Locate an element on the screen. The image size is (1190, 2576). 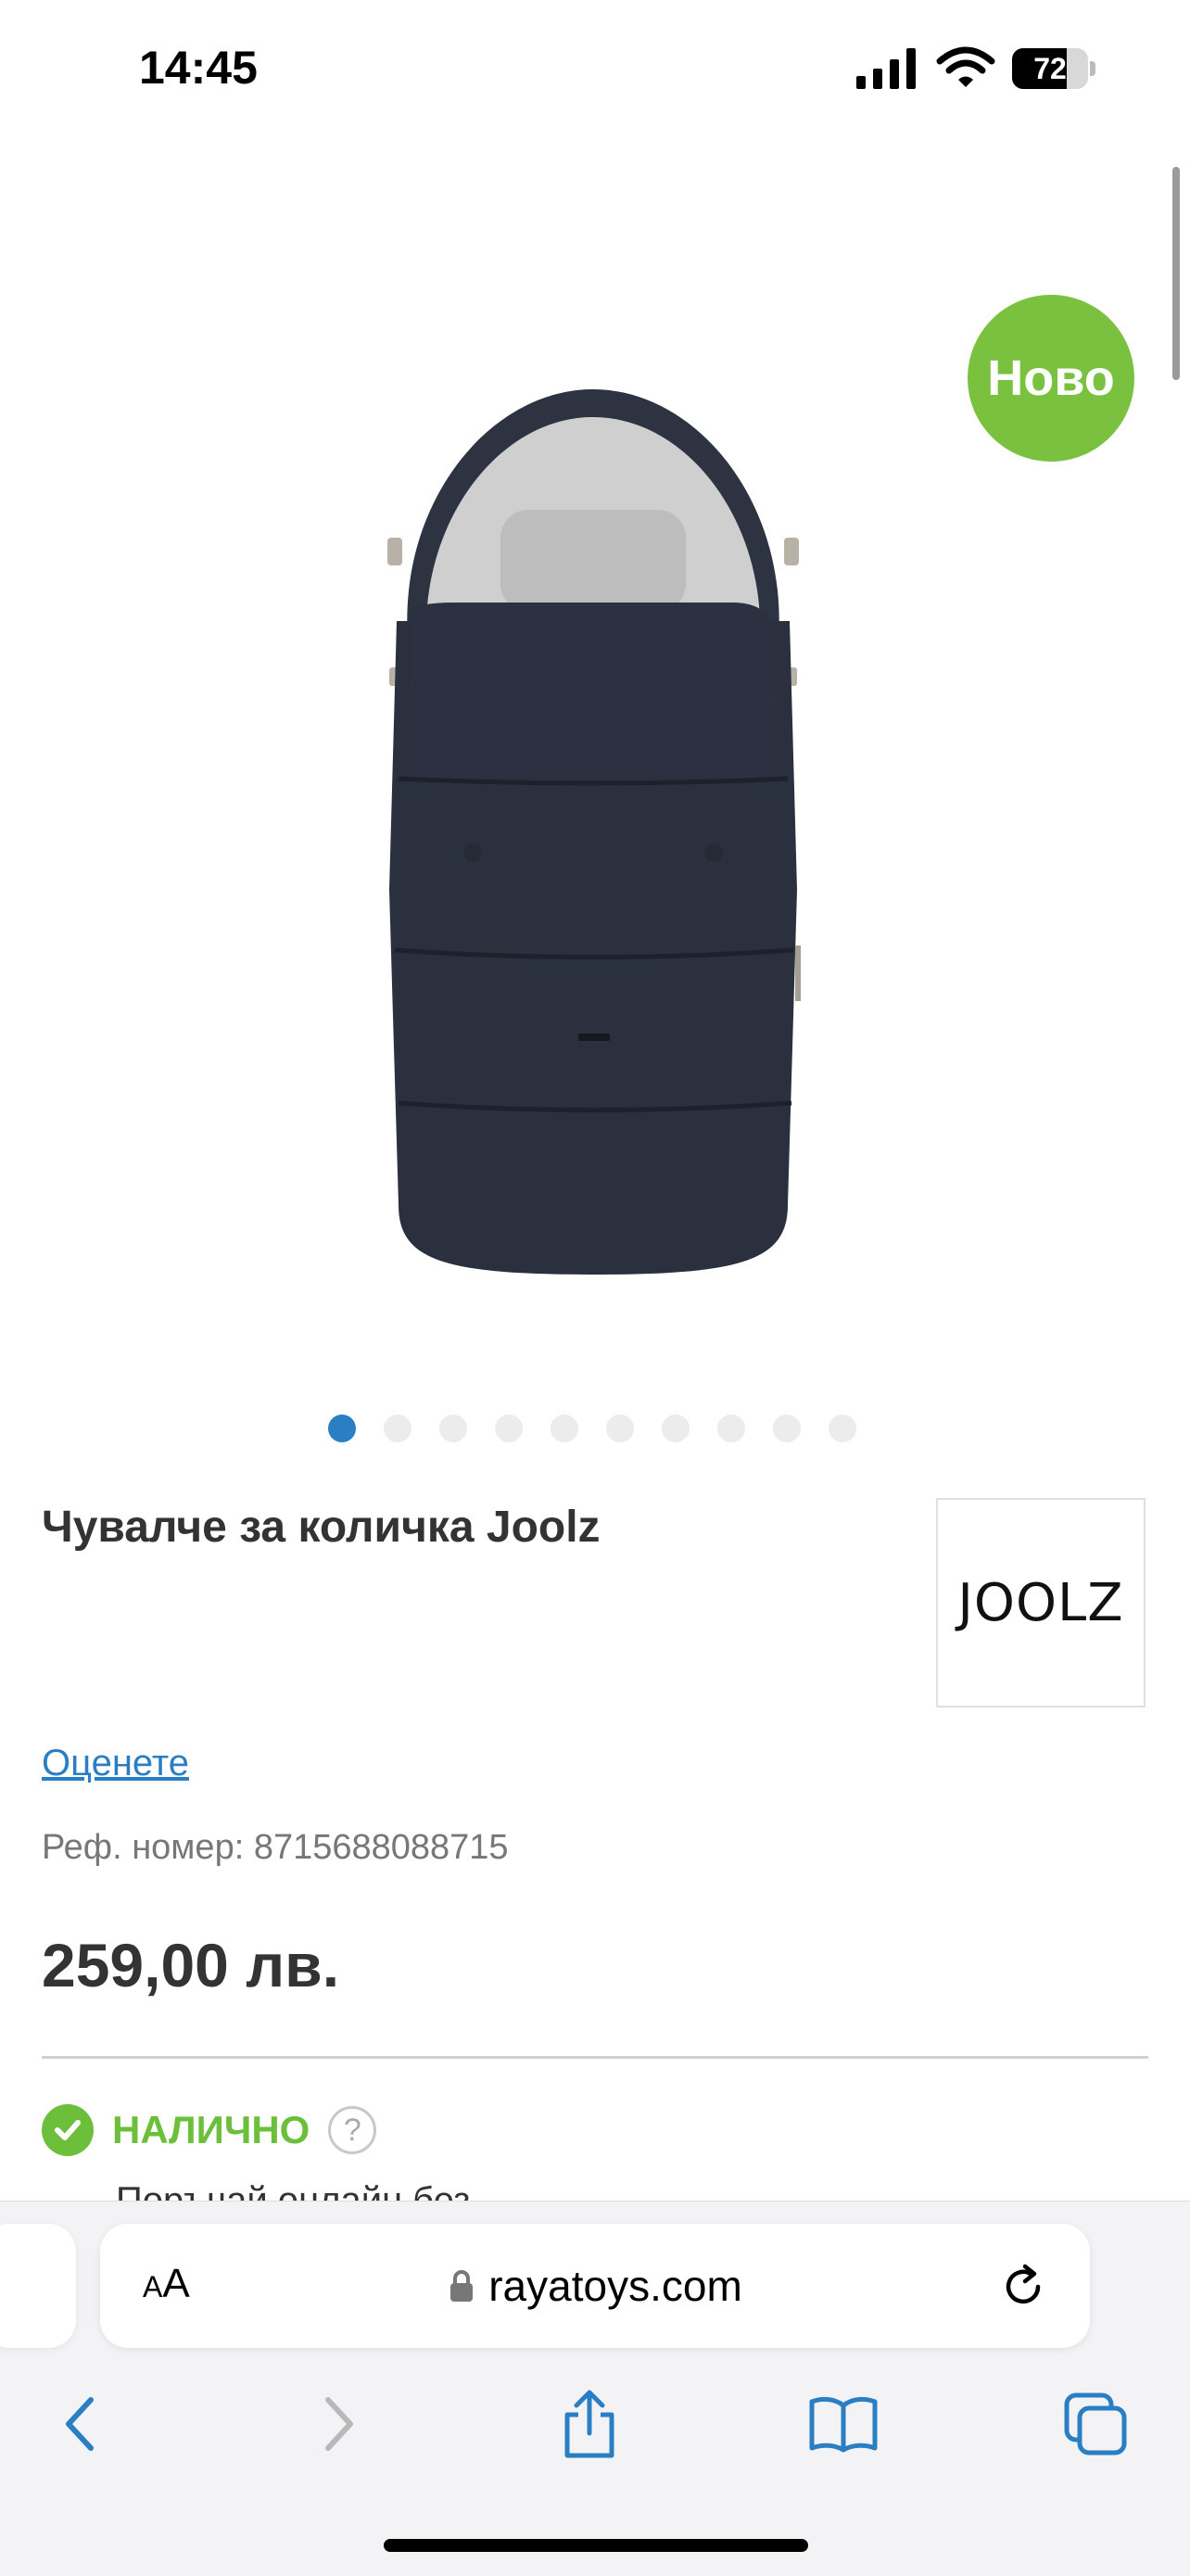
home-indicator is located at coordinates (596, 2545).